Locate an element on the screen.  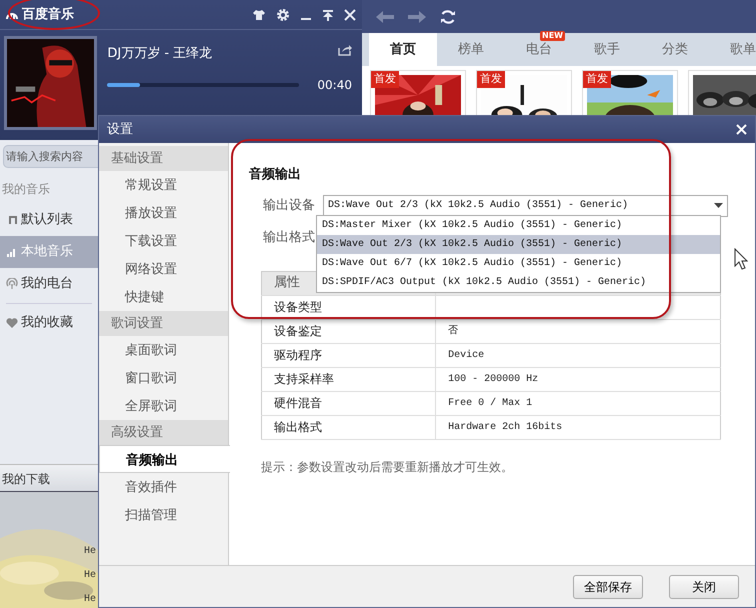
table-cell: 驱动程序 is located at coordinates (349, 355).